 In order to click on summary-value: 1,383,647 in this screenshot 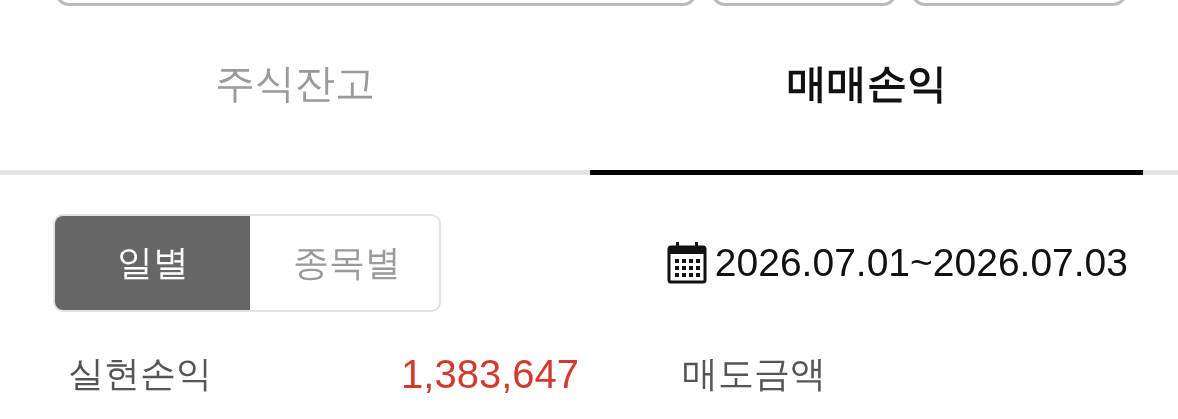, I will do `click(490, 374)`.